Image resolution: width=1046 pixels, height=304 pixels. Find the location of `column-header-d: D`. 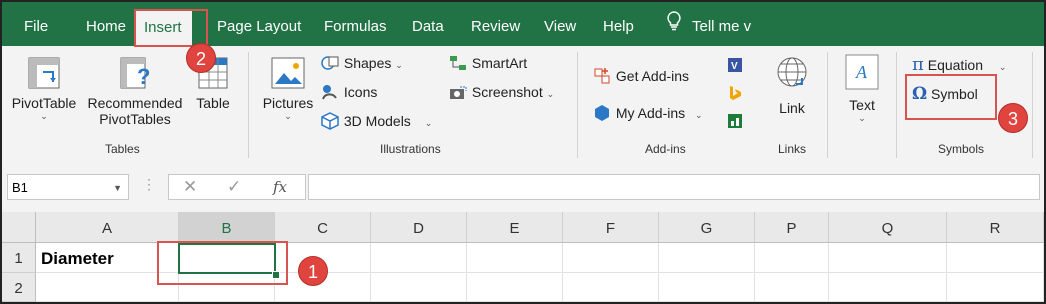

column-header-d: D is located at coordinates (419, 227).